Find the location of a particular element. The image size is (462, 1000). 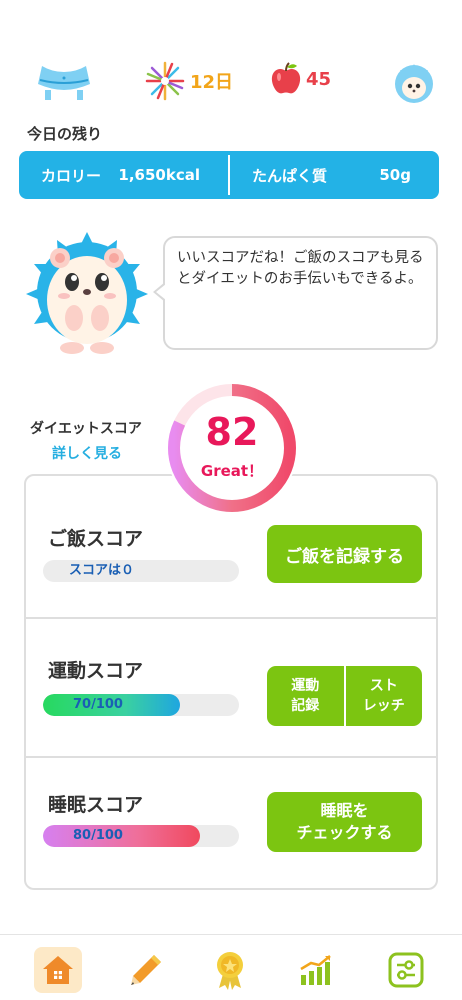

check-sleep-button: 睡眠を チェックする is located at coordinates (344, 822).